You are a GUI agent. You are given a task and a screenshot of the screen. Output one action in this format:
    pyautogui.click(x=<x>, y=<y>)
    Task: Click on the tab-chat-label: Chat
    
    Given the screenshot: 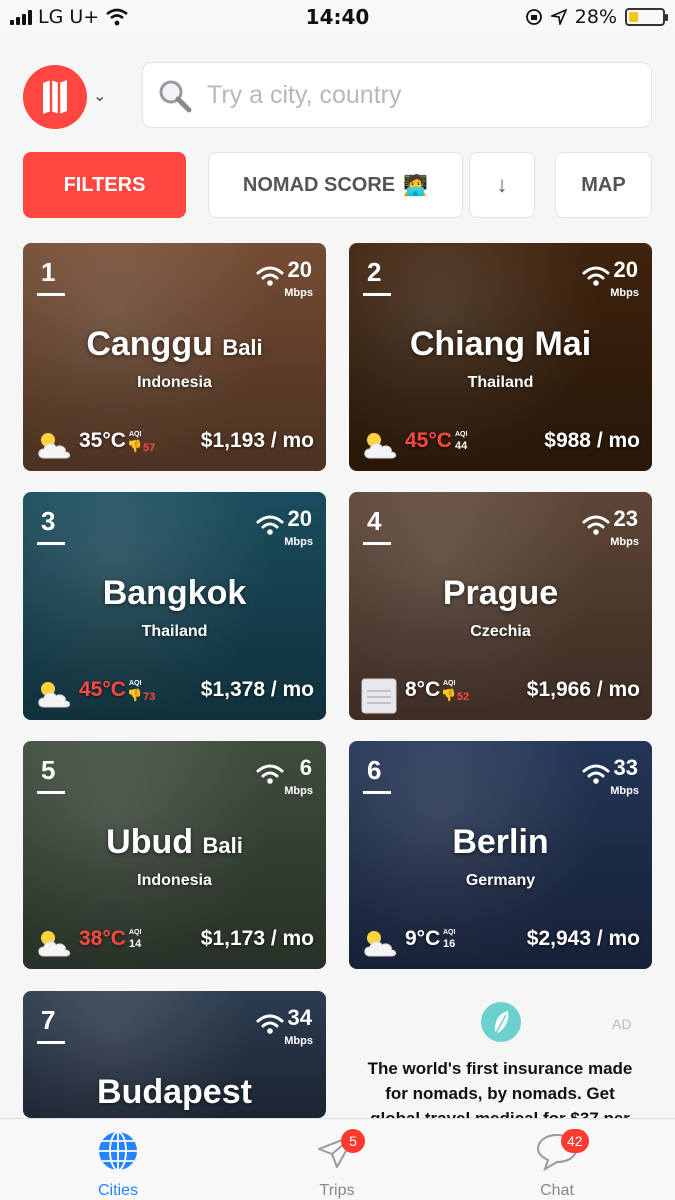 What is the action you would take?
    pyautogui.click(x=557, y=1190)
    